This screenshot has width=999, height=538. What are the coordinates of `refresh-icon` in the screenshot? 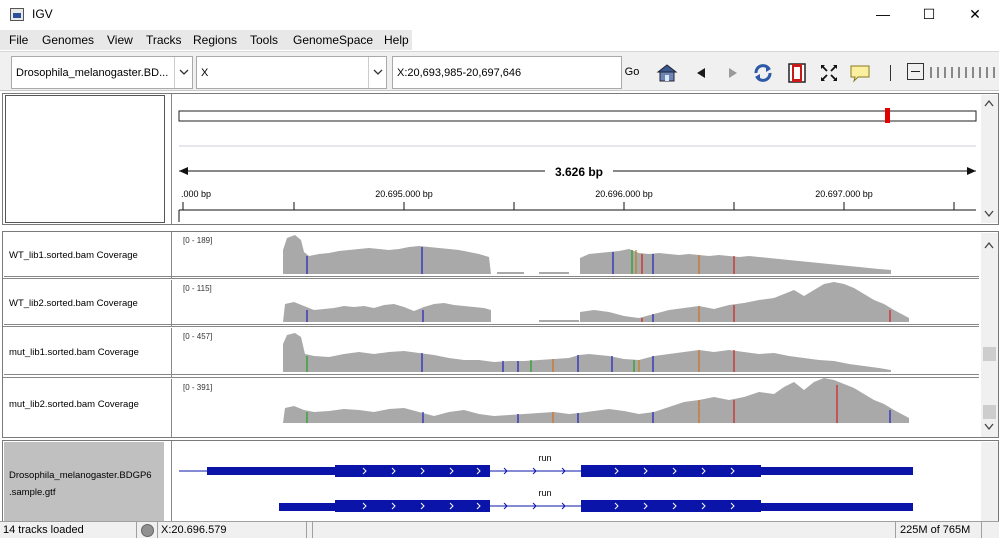 It's located at (763, 73).